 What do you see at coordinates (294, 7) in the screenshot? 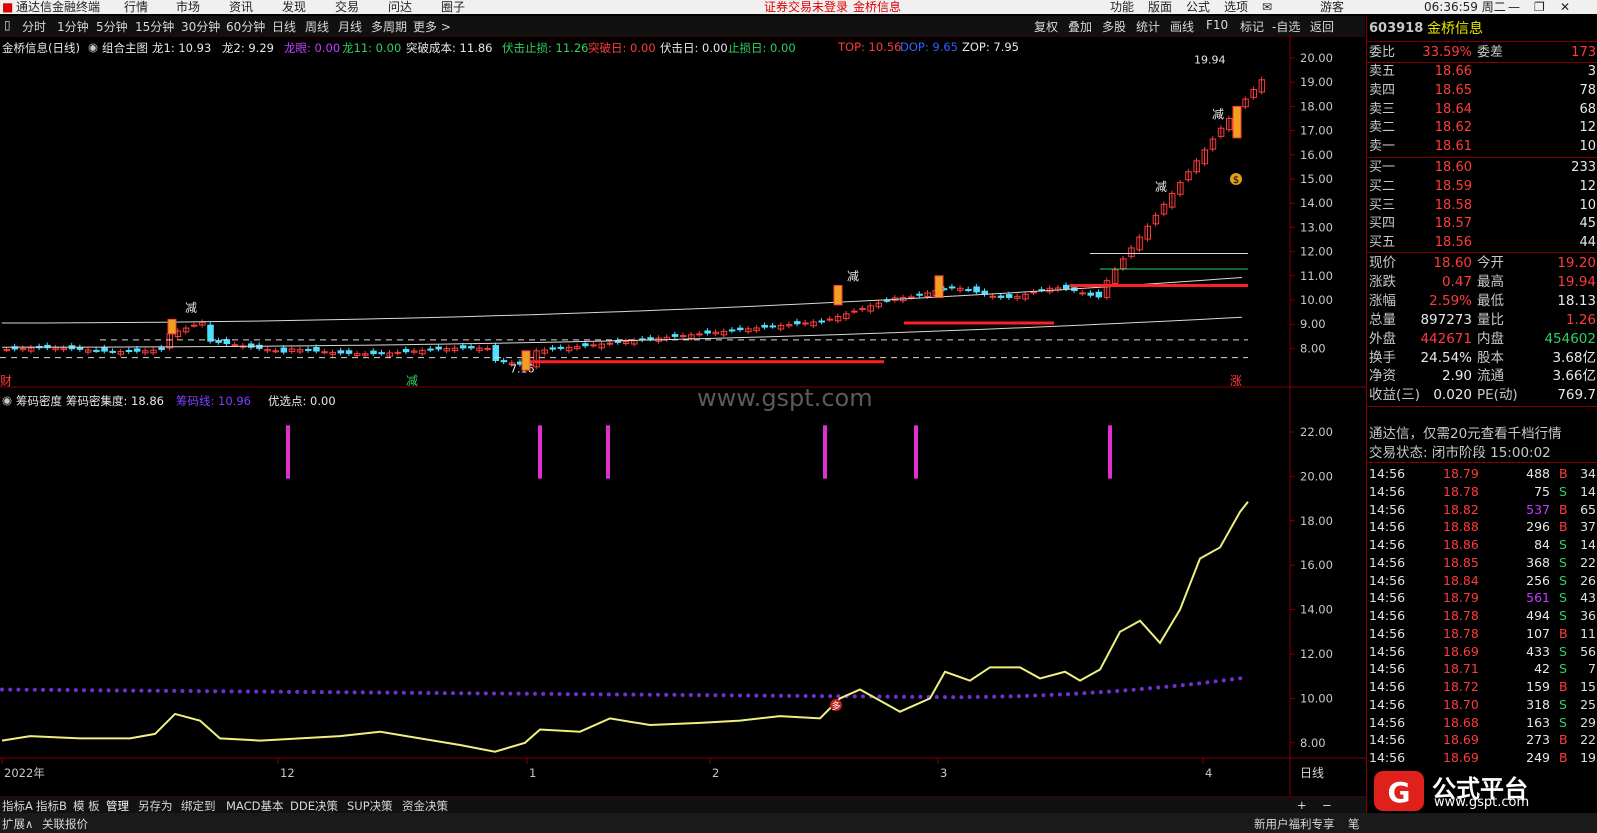
I see `menu-item-discover: 发现` at bounding box center [294, 7].